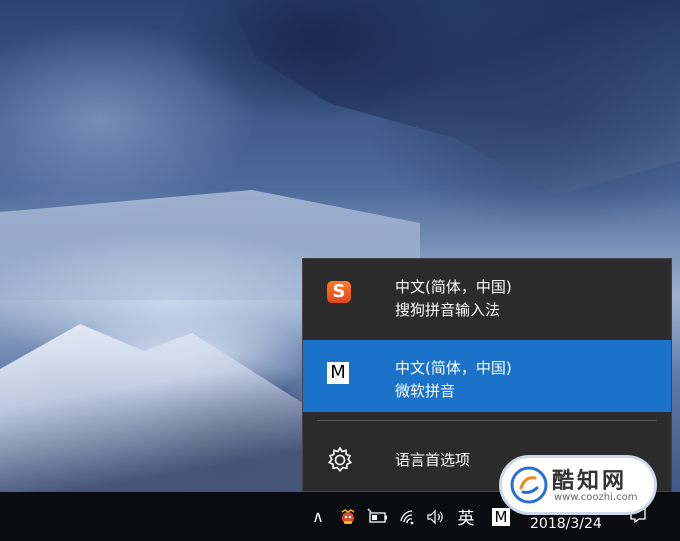 Image resolution: width=680 pixels, height=541 pixels. I want to click on language-preferences-label: 语言首选项, so click(433, 460).